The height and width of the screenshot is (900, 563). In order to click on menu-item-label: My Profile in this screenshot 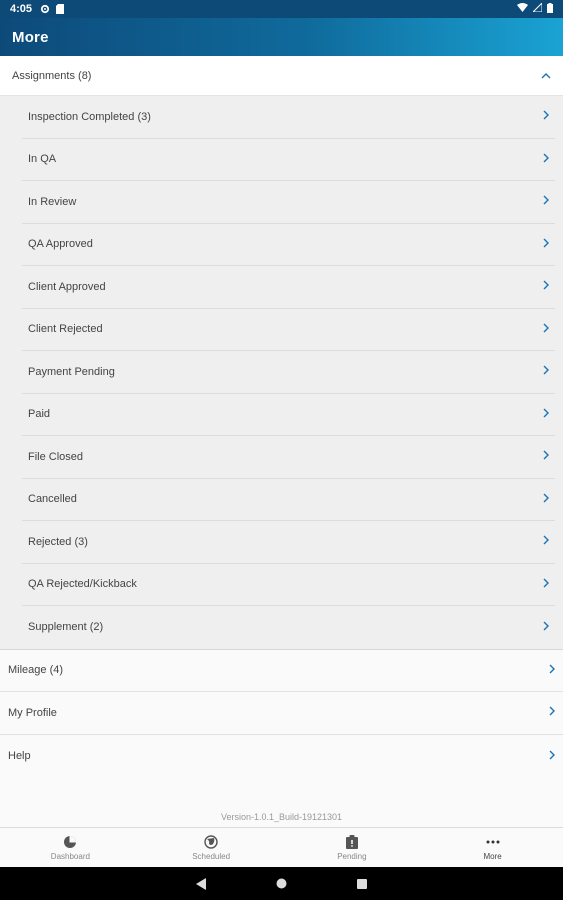, I will do `click(32, 712)`.